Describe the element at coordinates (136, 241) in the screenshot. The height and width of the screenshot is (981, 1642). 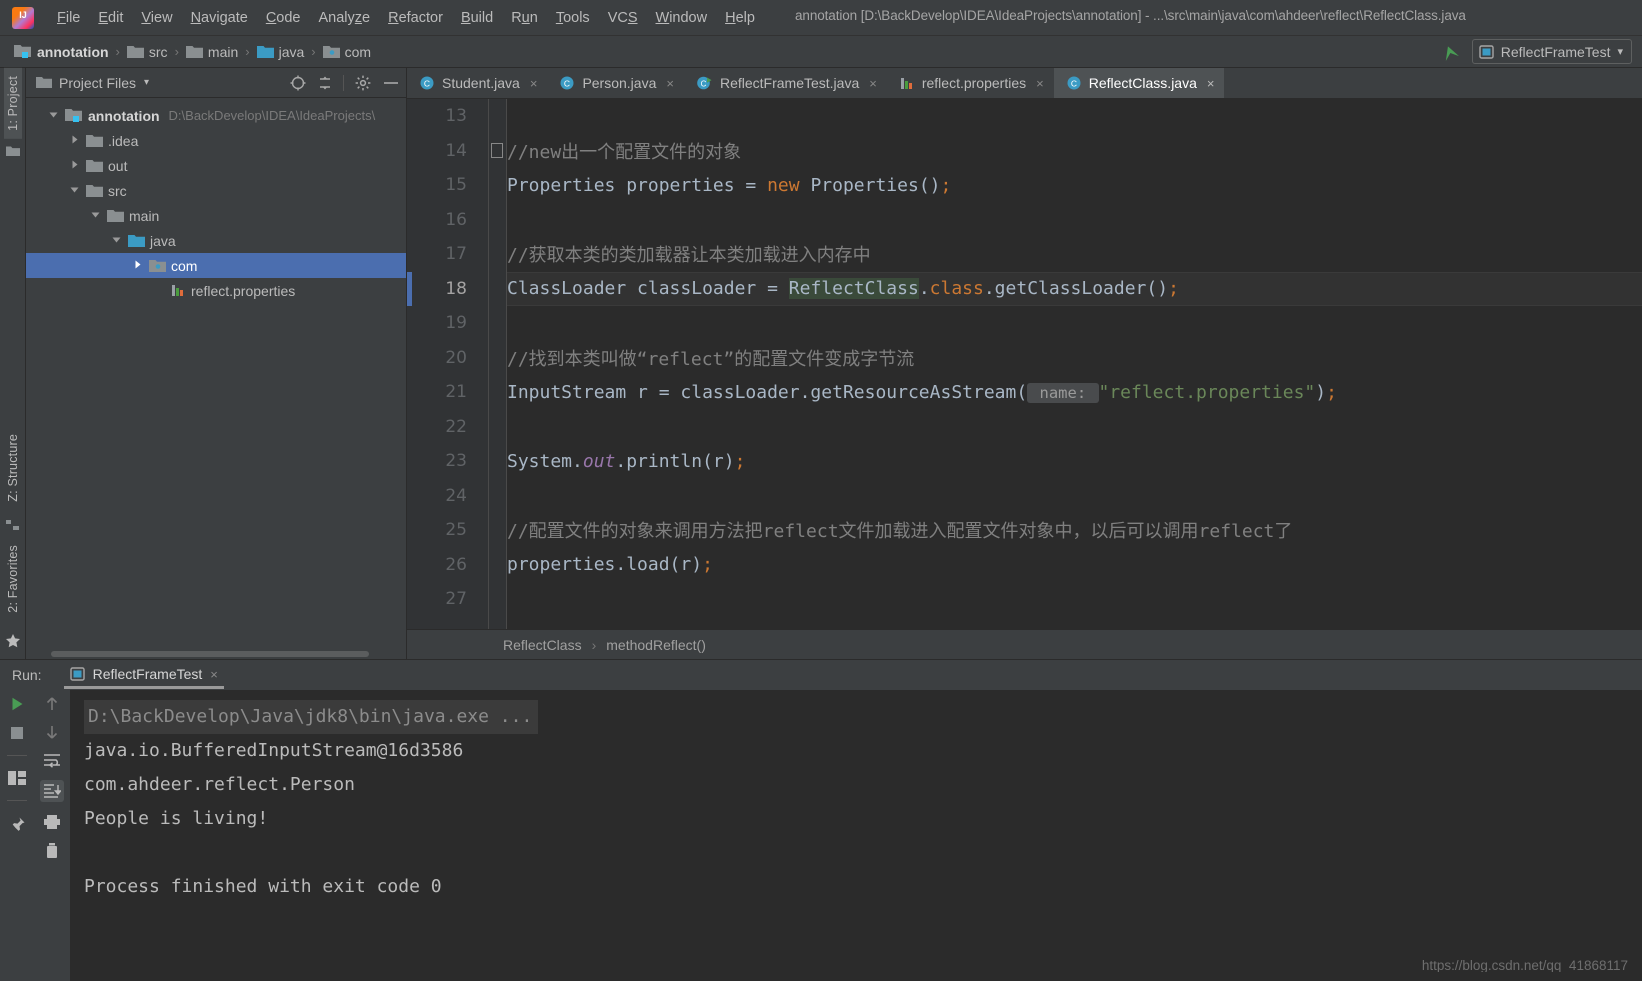
I see `source-folder-icon` at that location.